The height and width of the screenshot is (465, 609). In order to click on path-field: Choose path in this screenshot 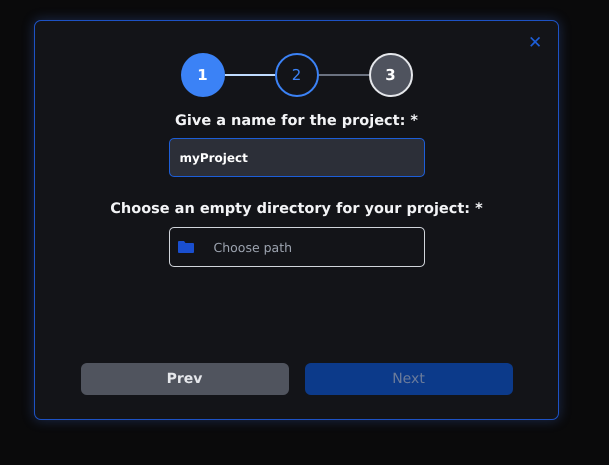, I will do `click(296, 247)`.